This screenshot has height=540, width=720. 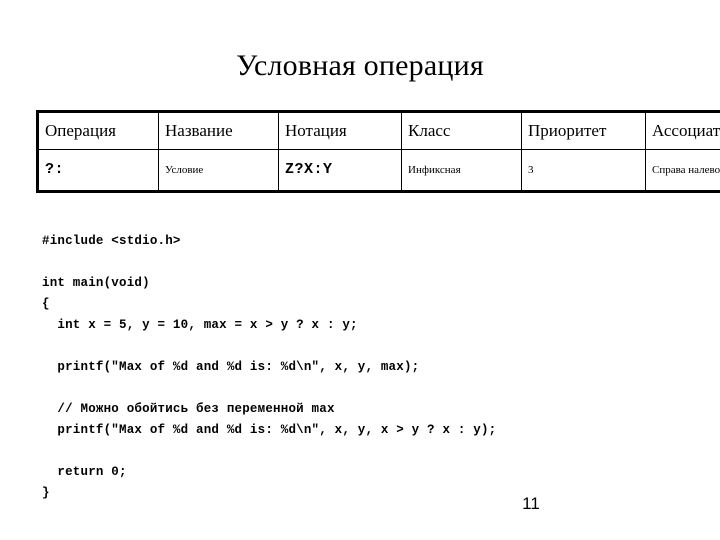 What do you see at coordinates (461, 170) in the screenshot?
I see `cell-class: Инфиксная` at bounding box center [461, 170].